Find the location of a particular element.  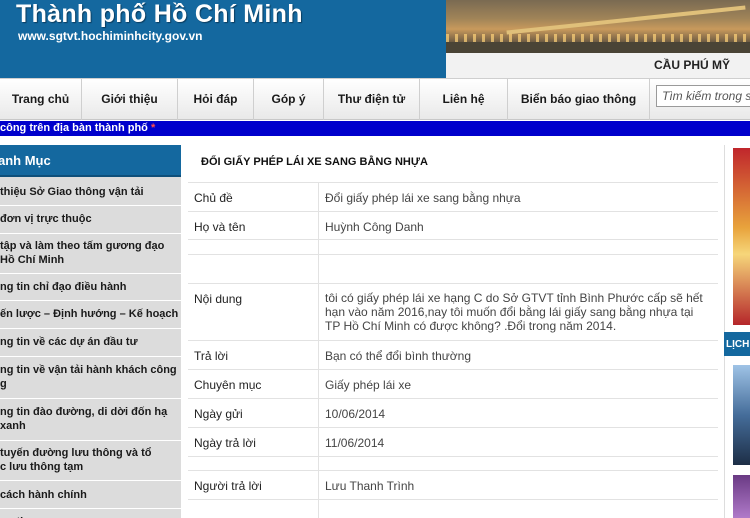

menu-item-dao-duong: ng tin đào đường, di dời đốn hạ xanh is located at coordinates (90, 420).